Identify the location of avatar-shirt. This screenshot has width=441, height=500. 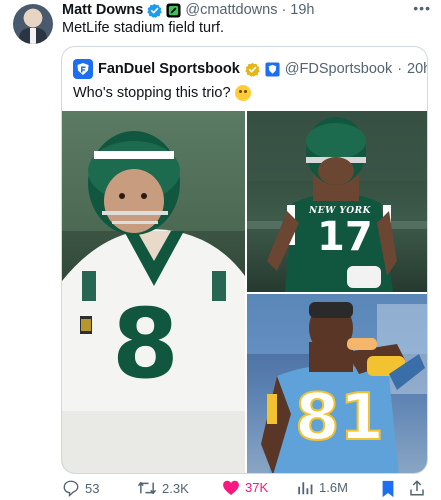
(33, 36).